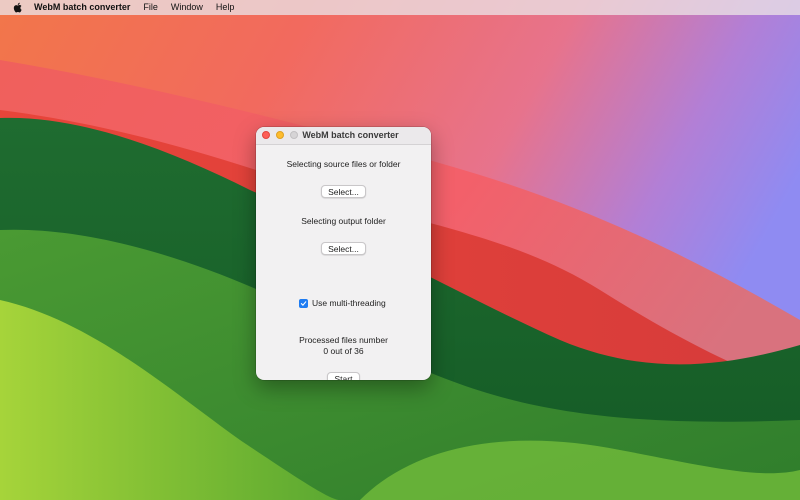 The width and height of the screenshot is (800, 500). What do you see at coordinates (82, 7) in the screenshot?
I see `menu-app-name: WebM batch converter` at bounding box center [82, 7].